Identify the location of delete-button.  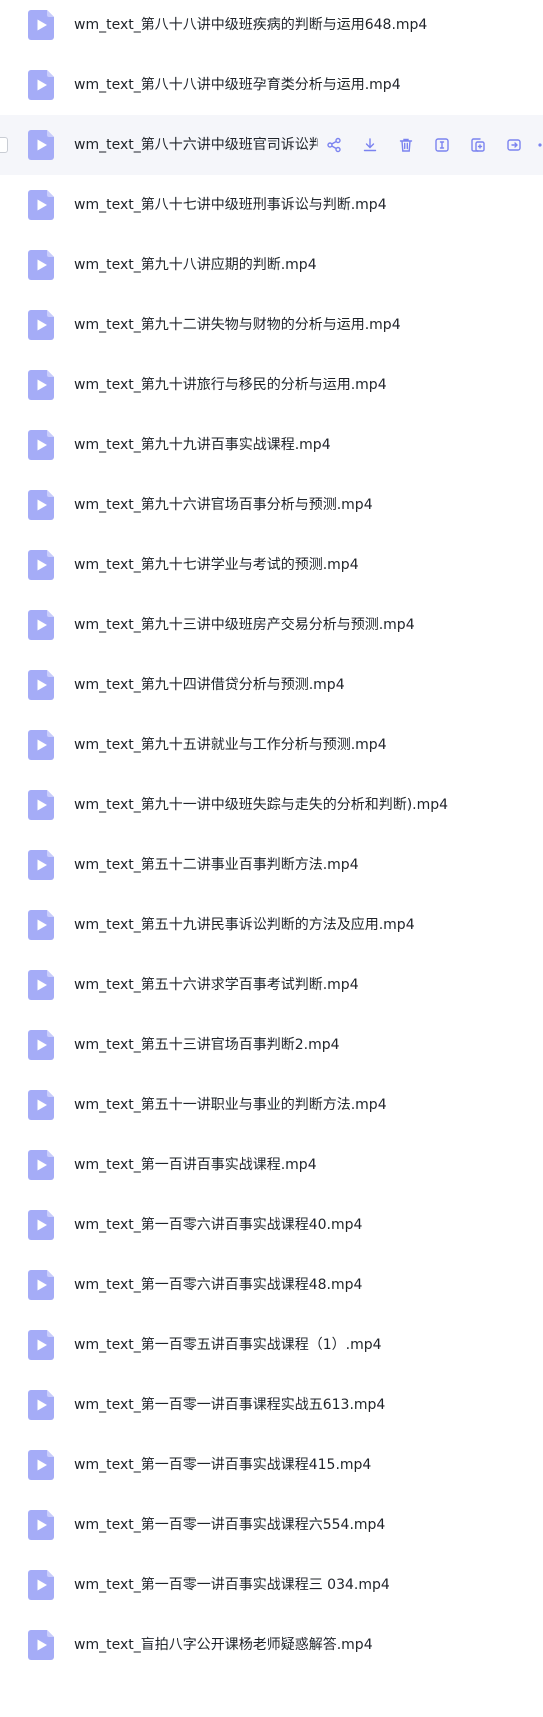
(406, 145).